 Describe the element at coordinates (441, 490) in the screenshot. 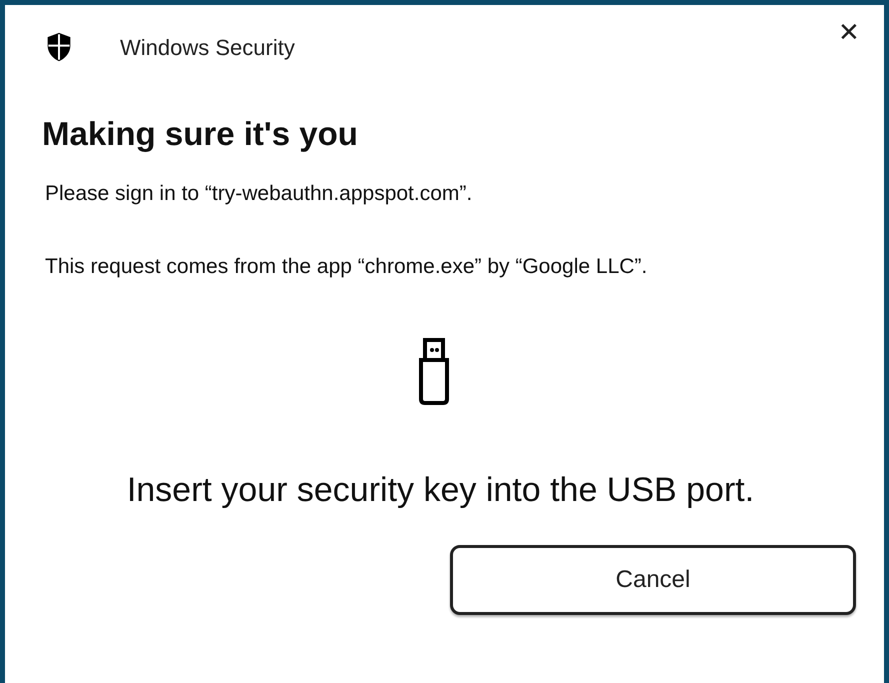

I see `instruction-text: Insert your security key into the USB port.` at that location.